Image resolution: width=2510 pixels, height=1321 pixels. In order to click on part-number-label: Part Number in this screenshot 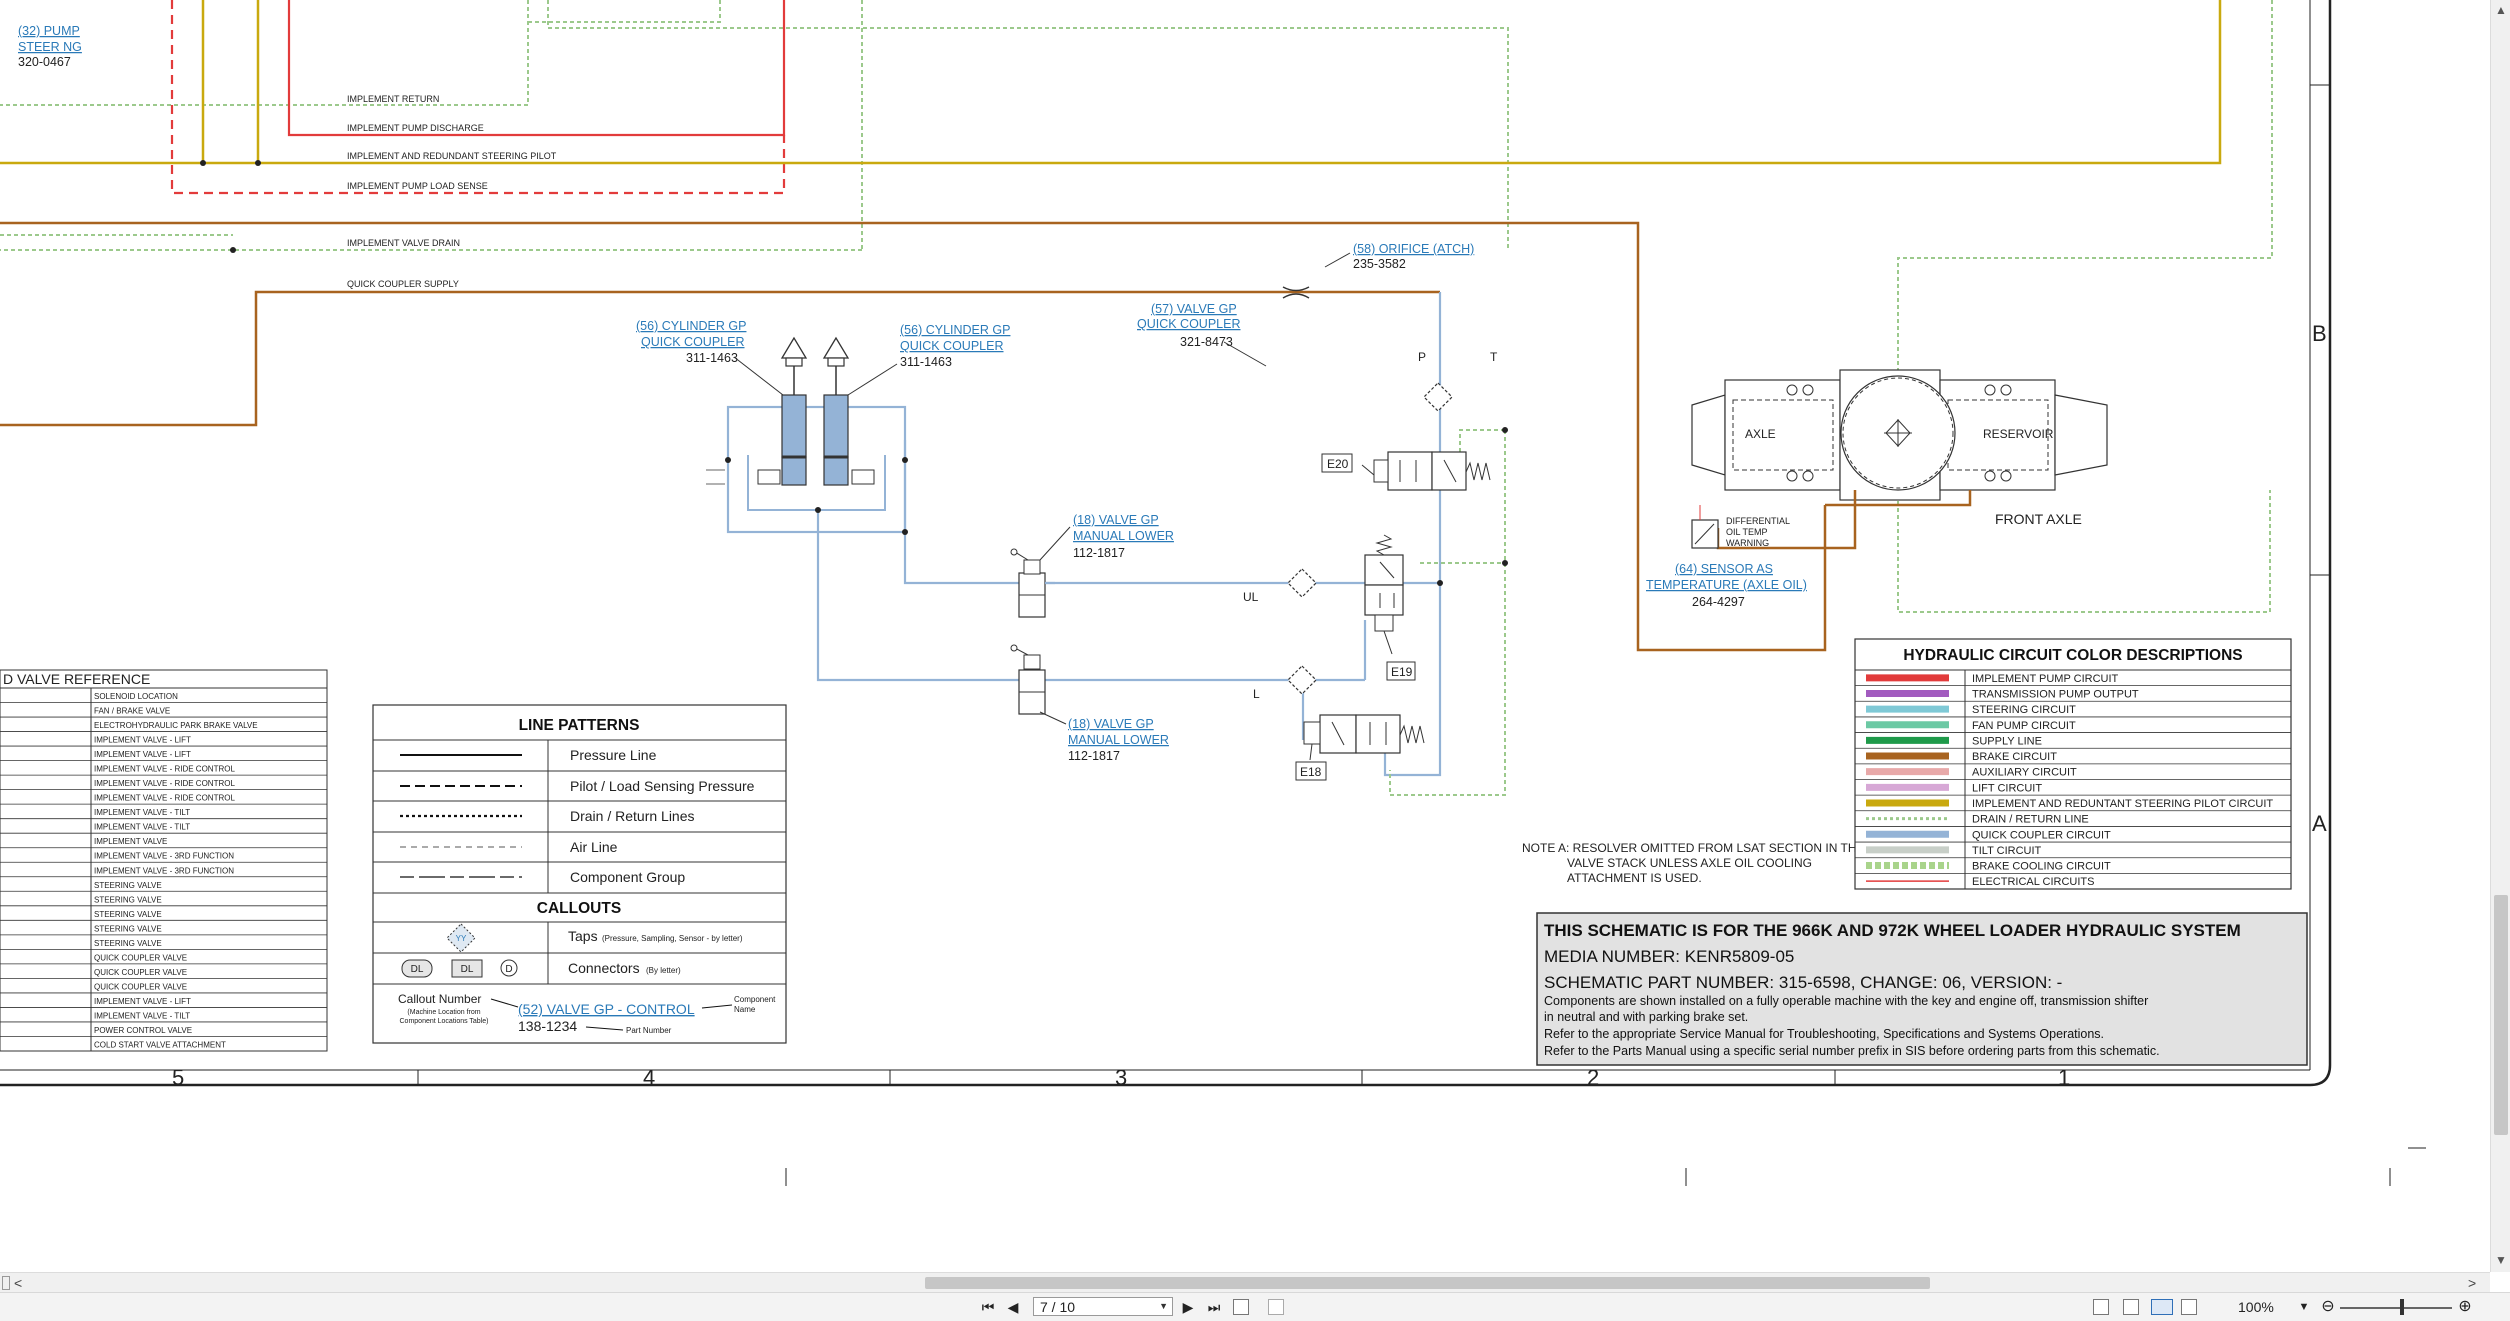, I will do `click(649, 1030)`.